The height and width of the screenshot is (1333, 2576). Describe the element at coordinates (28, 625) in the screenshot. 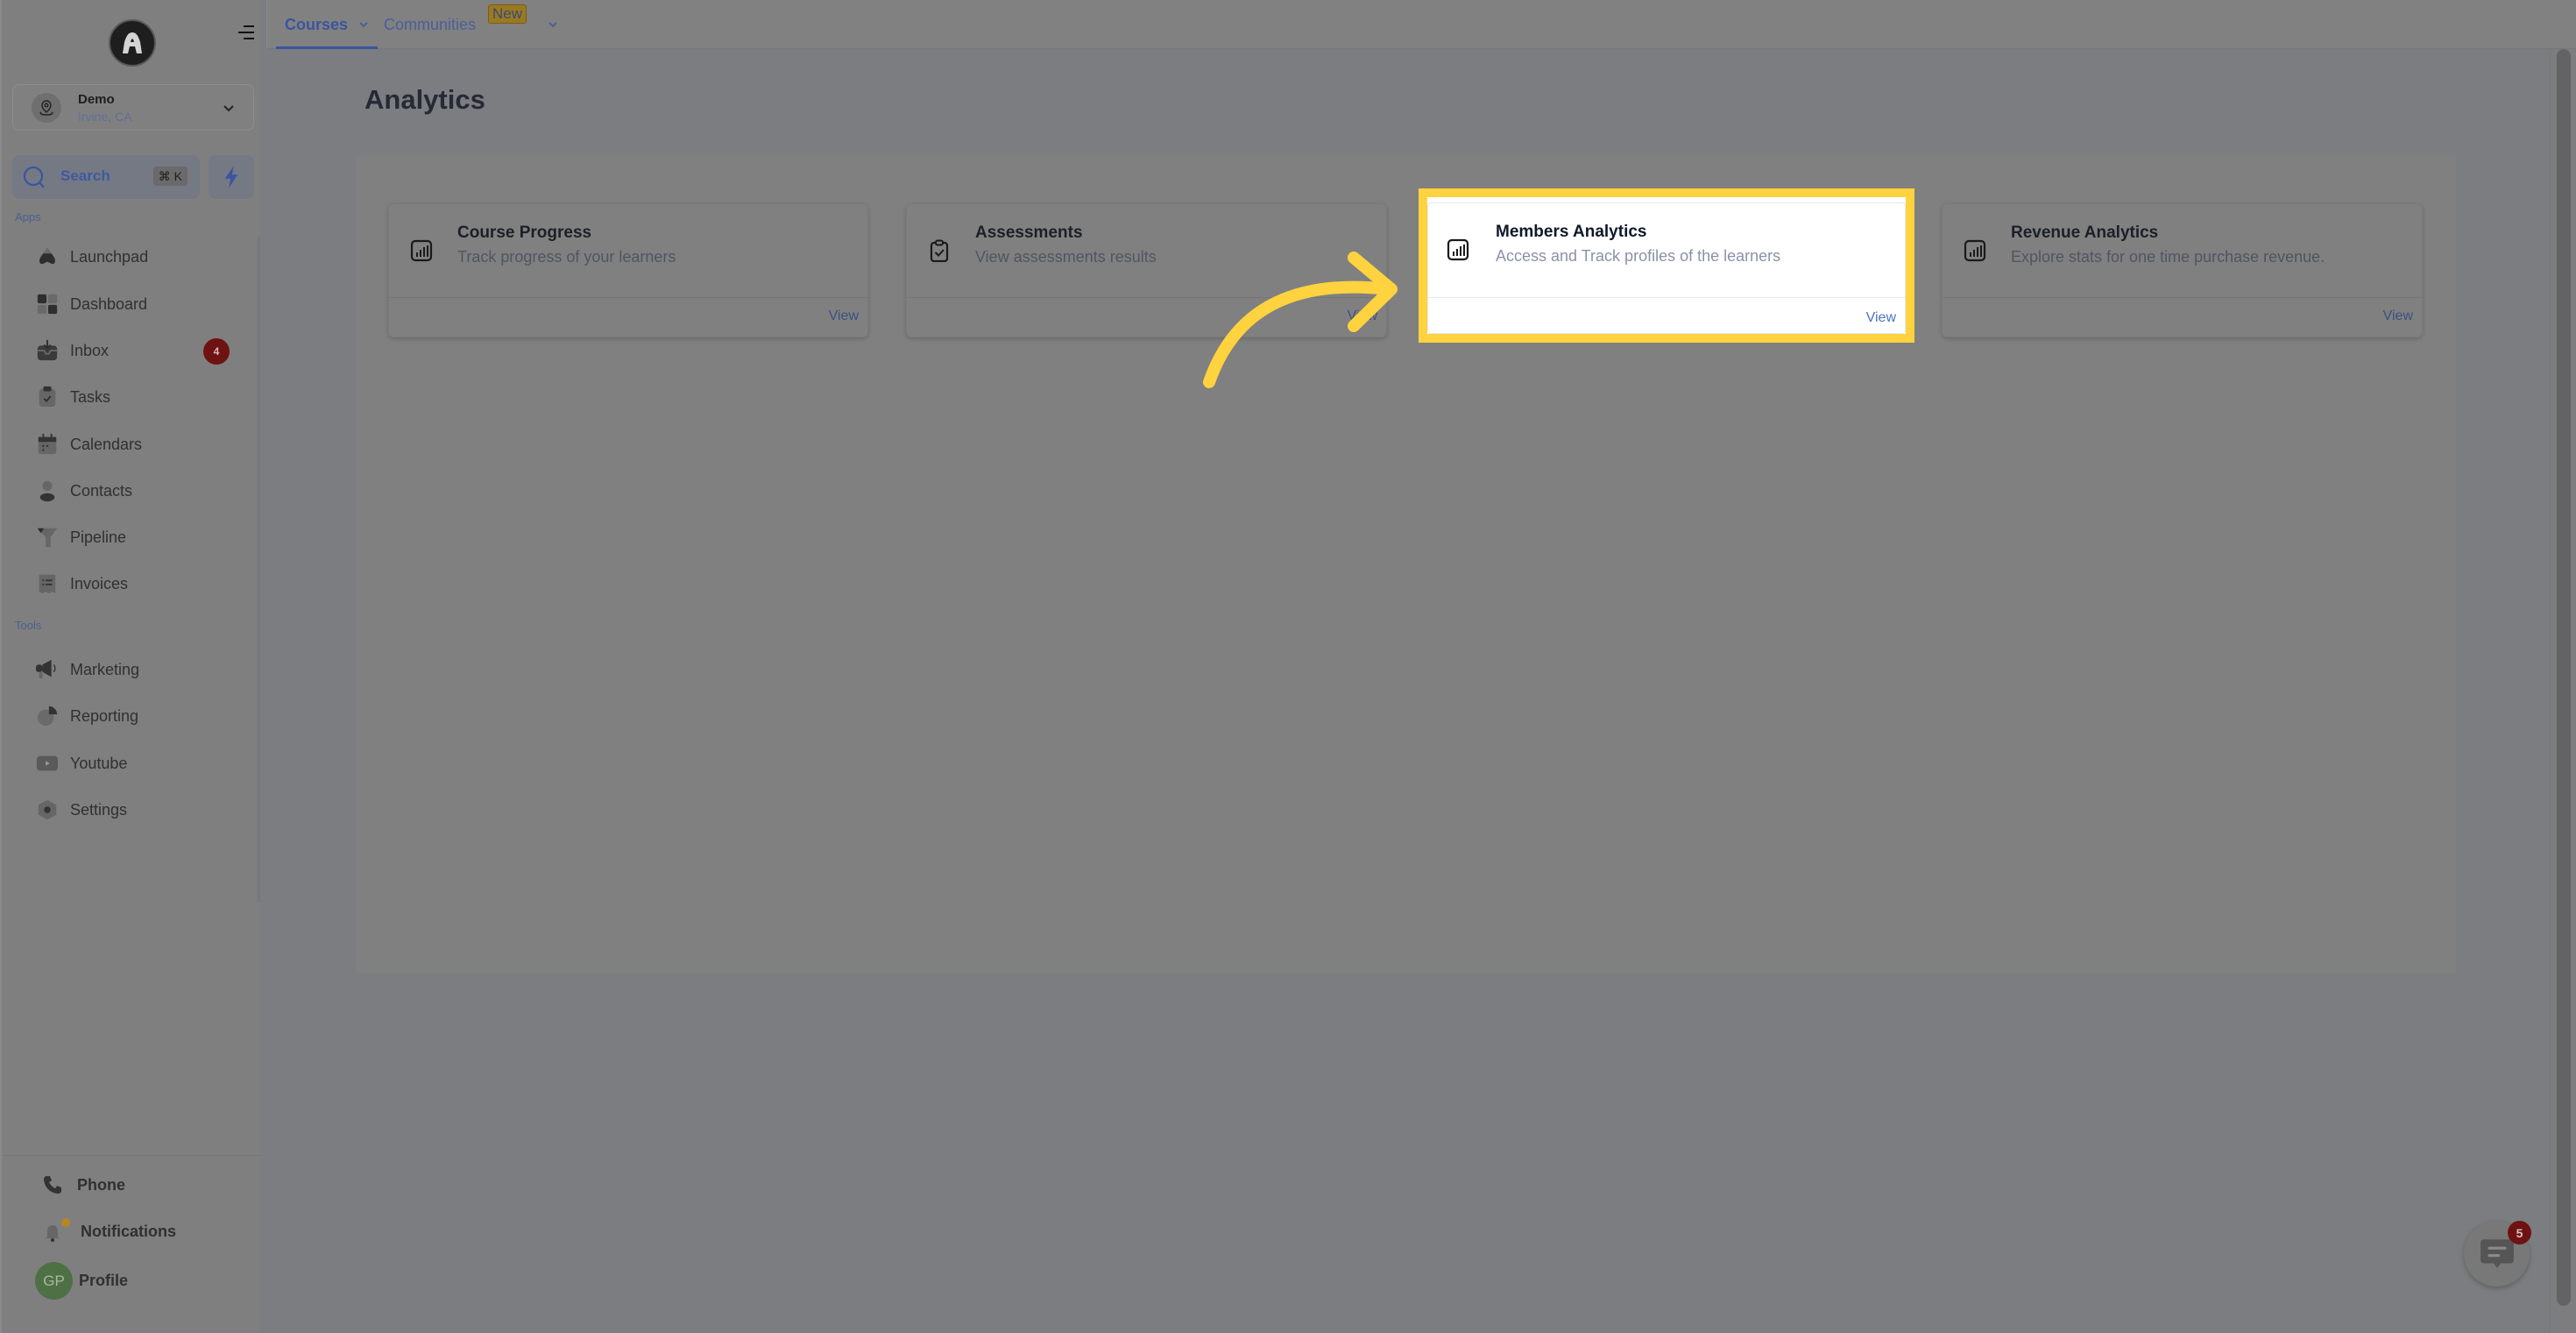

I see `tools-section-label: Tools` at that location.